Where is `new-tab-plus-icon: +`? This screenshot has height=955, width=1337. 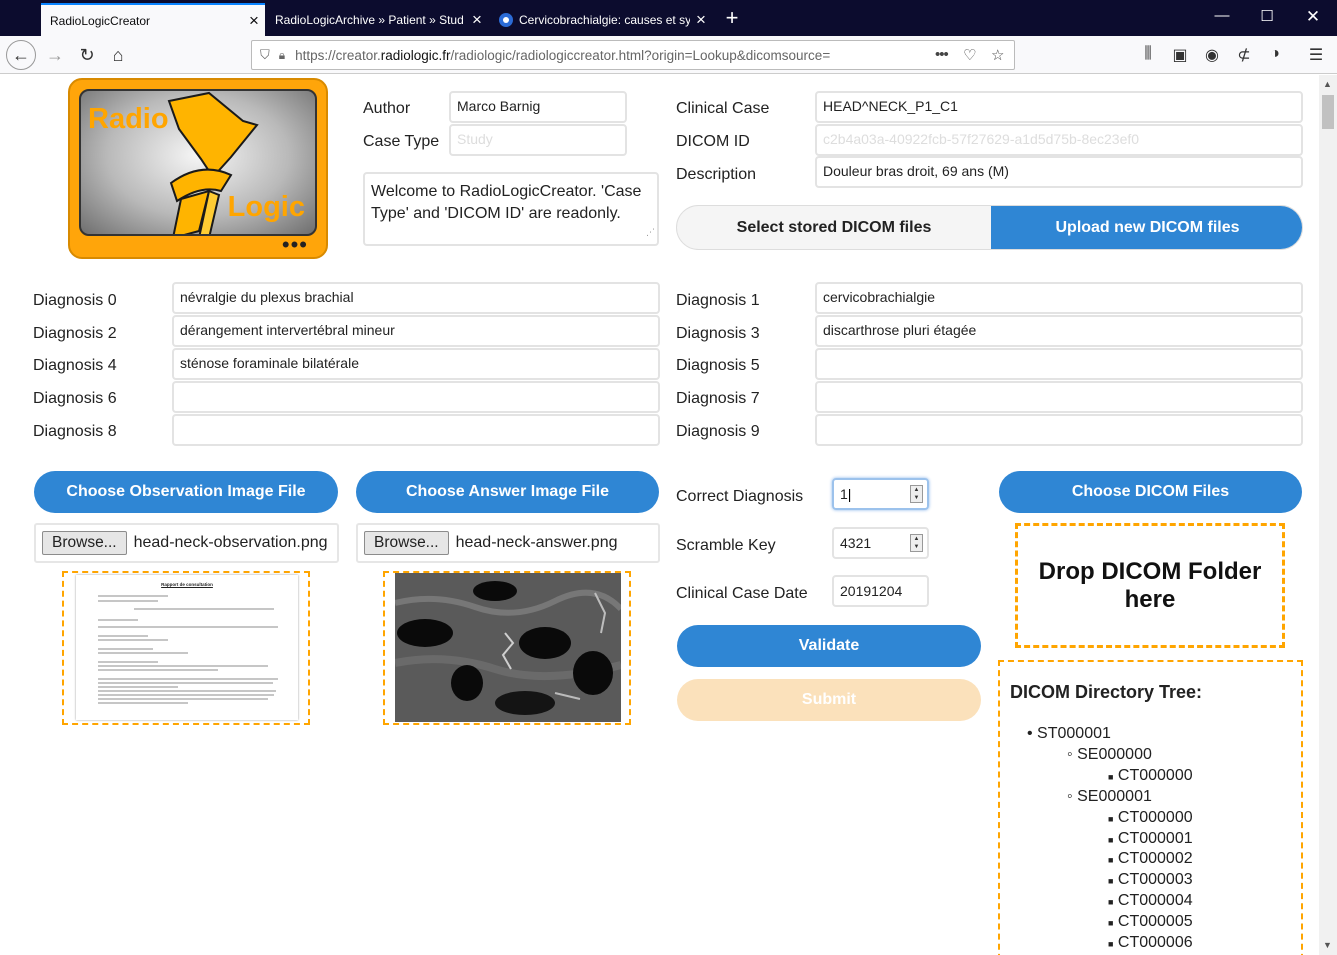
new-tab-plus-icon: + is located at coordinates (732, 18).